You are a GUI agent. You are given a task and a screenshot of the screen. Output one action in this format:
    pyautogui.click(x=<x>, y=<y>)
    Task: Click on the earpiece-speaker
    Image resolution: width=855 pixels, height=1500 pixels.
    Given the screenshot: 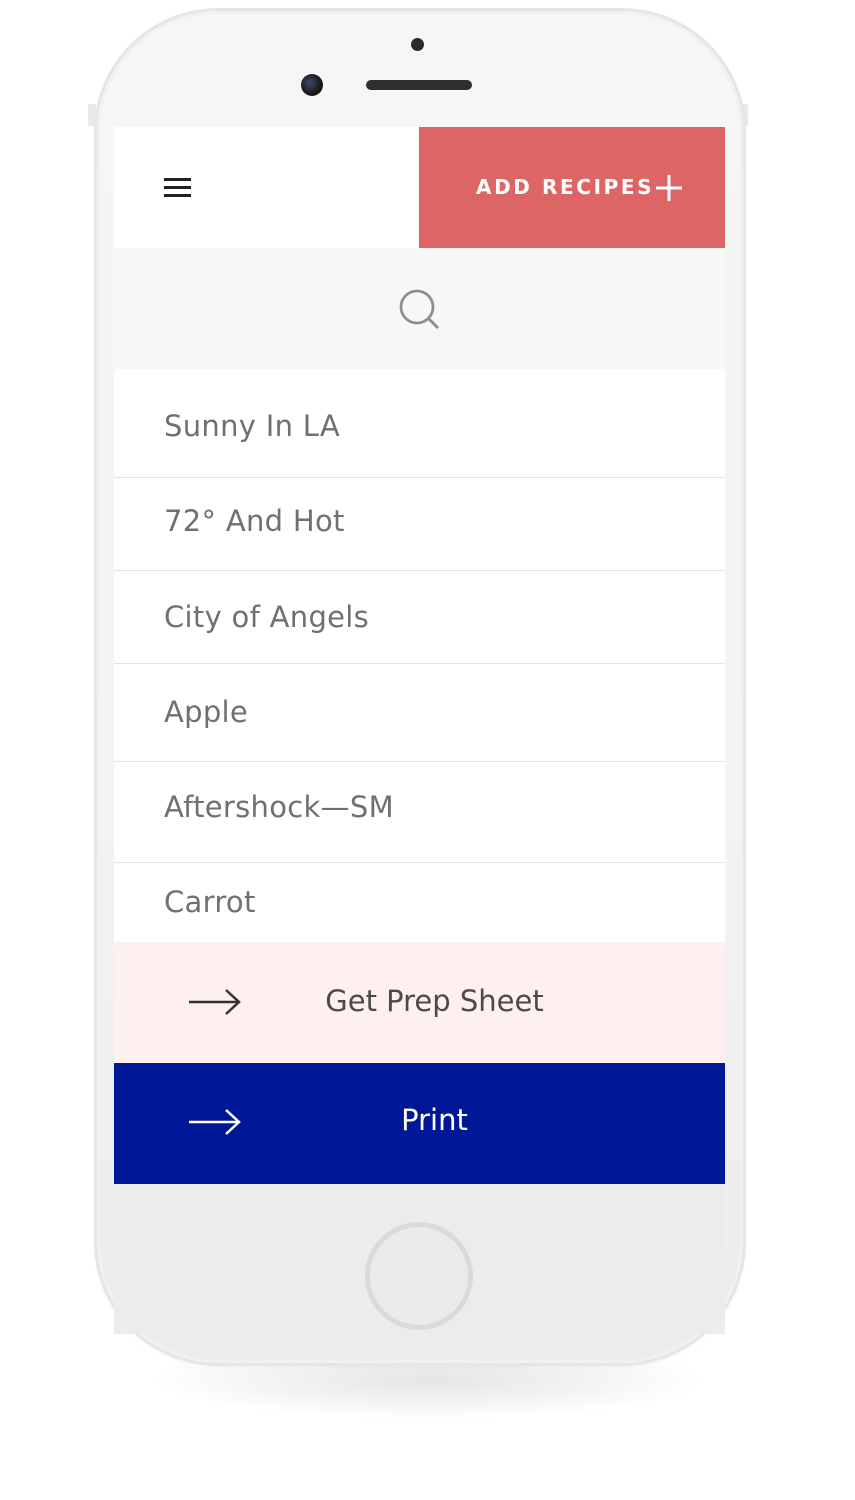 What is the action you would take?
    pyautogui.click(x=419, y=85)
    